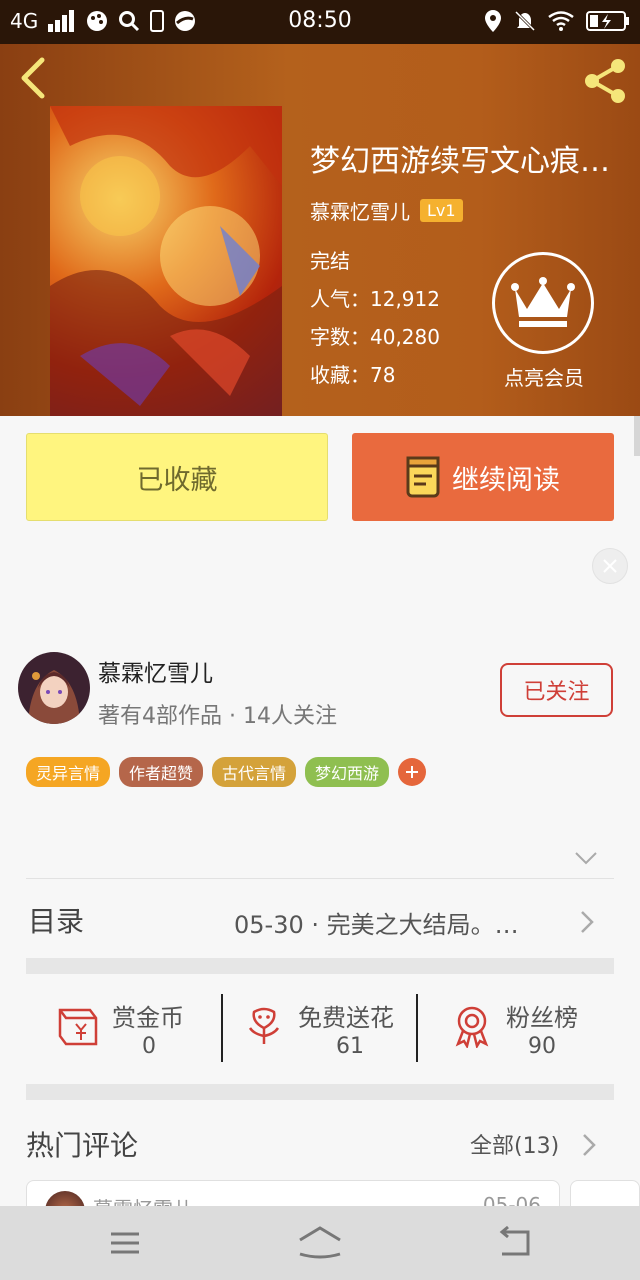 The image size is (640, 1280). I want to click on author-name: 慕霖忆雪儿, so click(155, 671).